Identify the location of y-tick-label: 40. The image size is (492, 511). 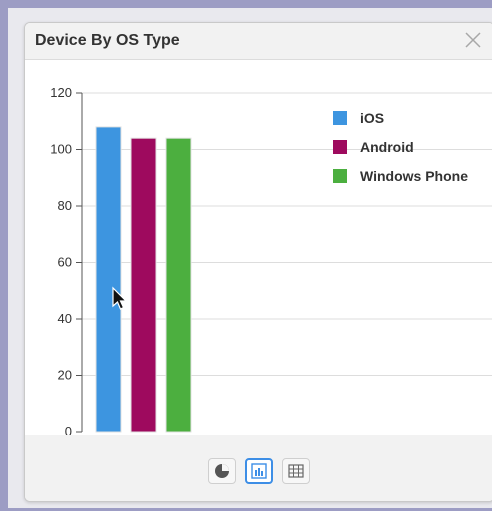
(65, 318).